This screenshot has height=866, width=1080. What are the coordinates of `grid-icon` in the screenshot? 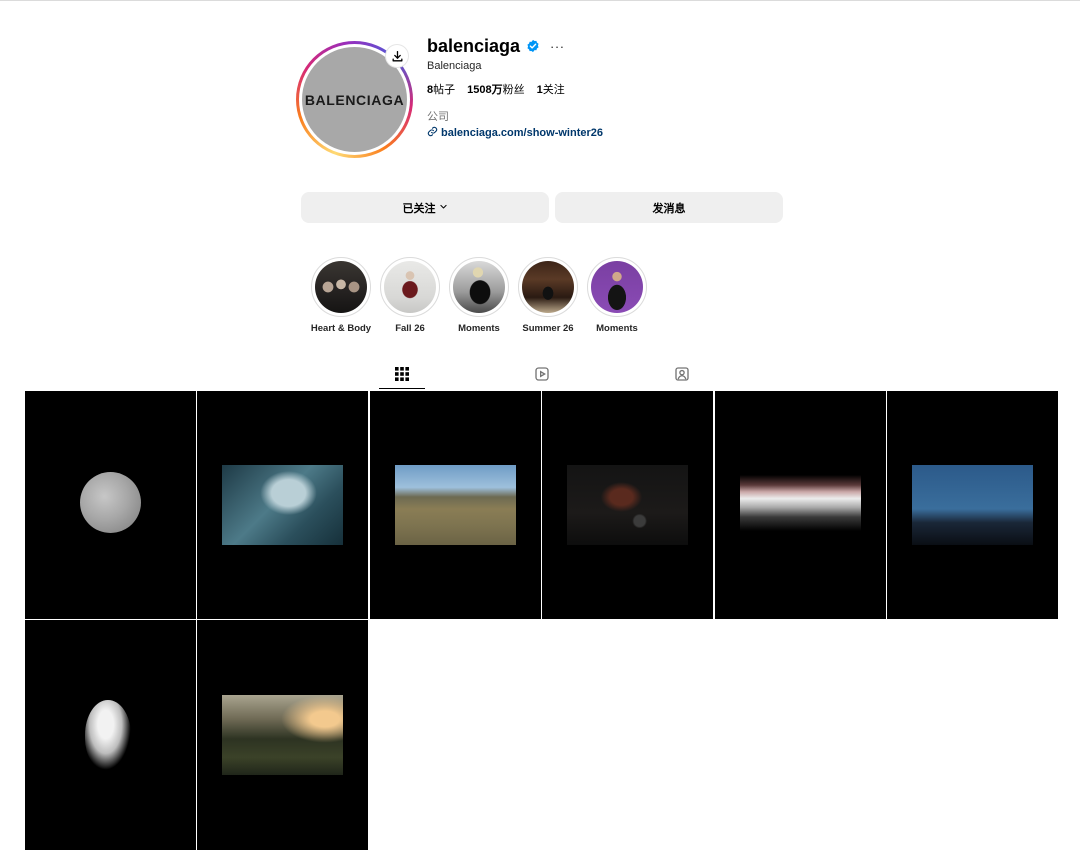 It's located at (402, 376).